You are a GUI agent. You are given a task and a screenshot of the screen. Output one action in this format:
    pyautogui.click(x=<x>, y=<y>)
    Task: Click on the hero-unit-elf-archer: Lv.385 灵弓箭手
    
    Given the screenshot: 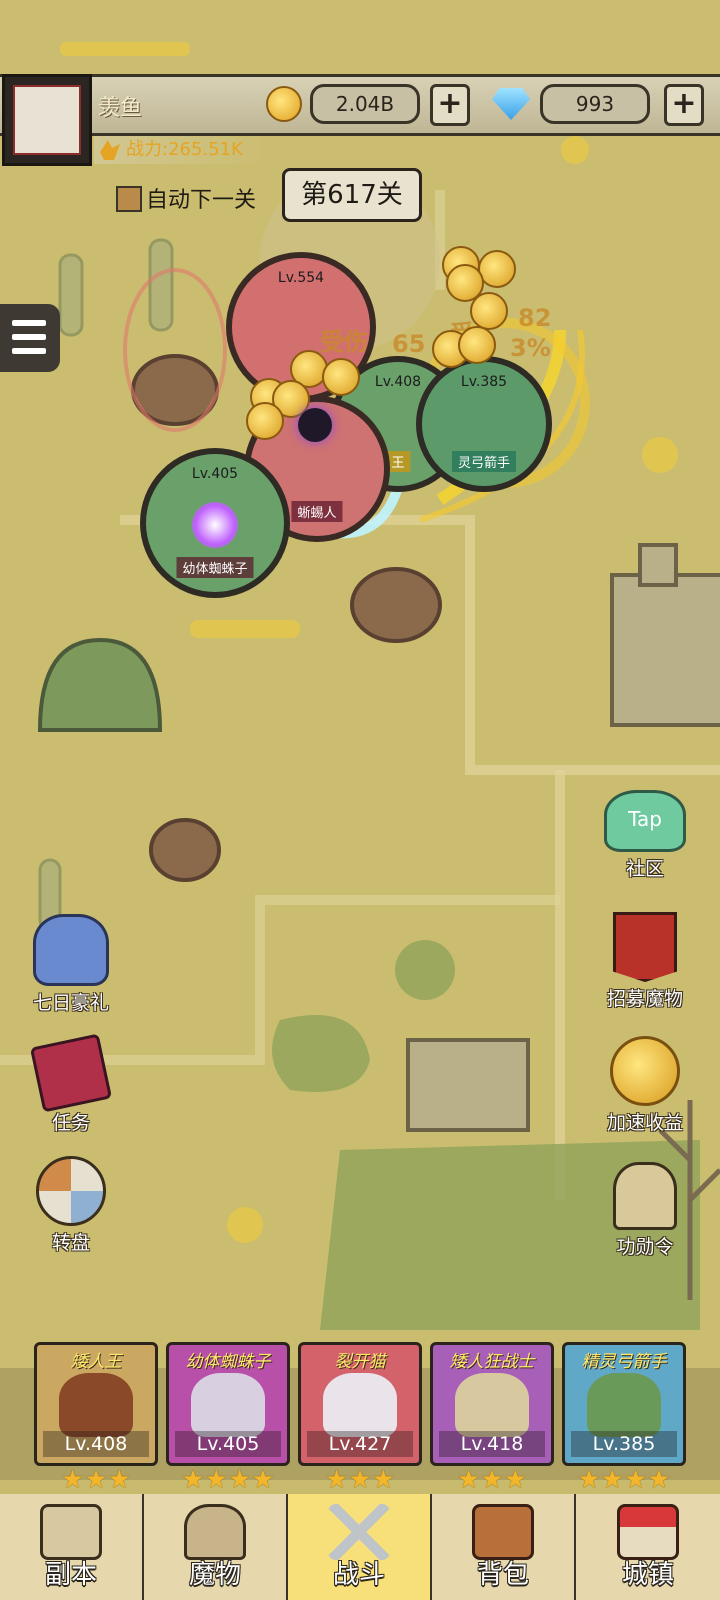 What is the action you would take?
    pyautogui.click(x=484, y=424)
    